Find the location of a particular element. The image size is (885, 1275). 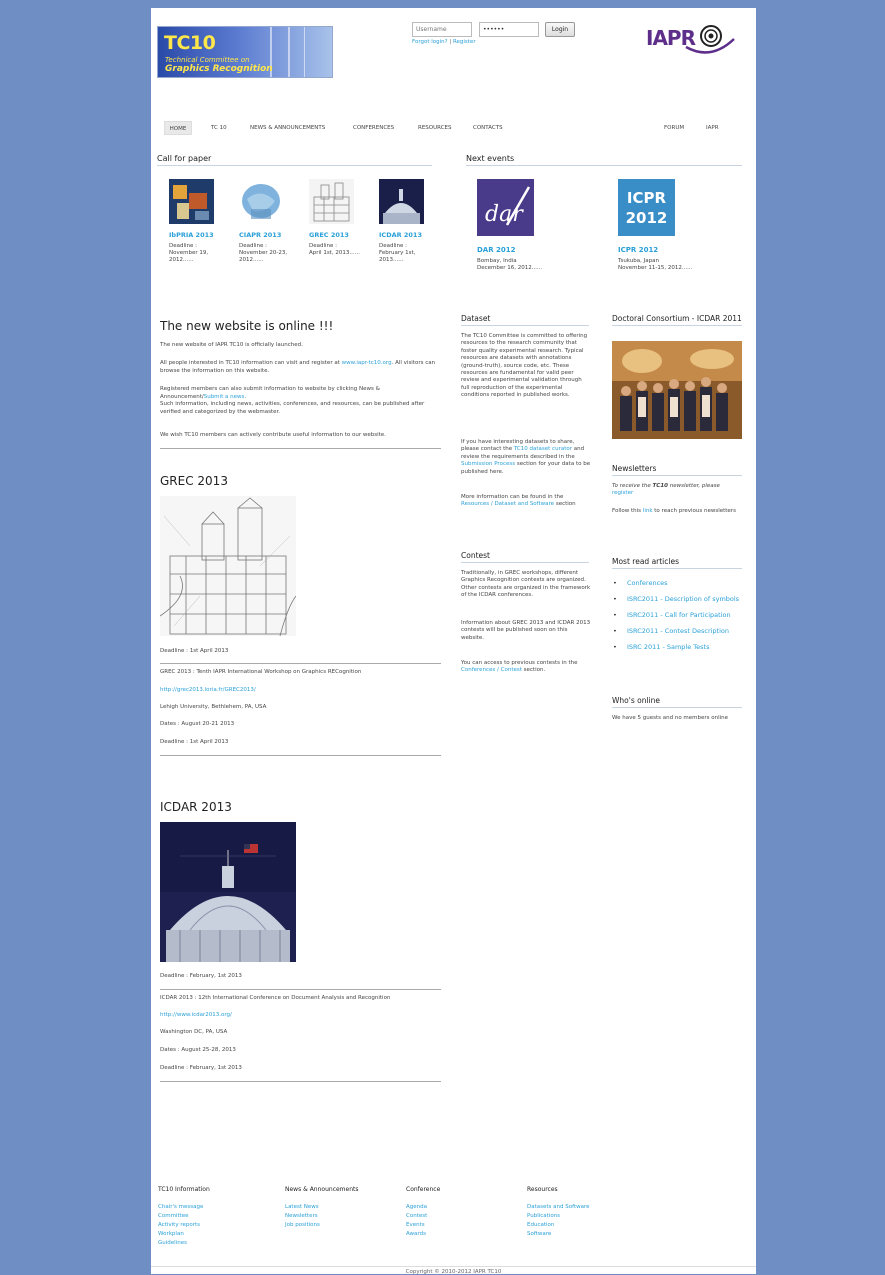

icdar-title: ICDAR 2013 is located at coordinates (196, 807).